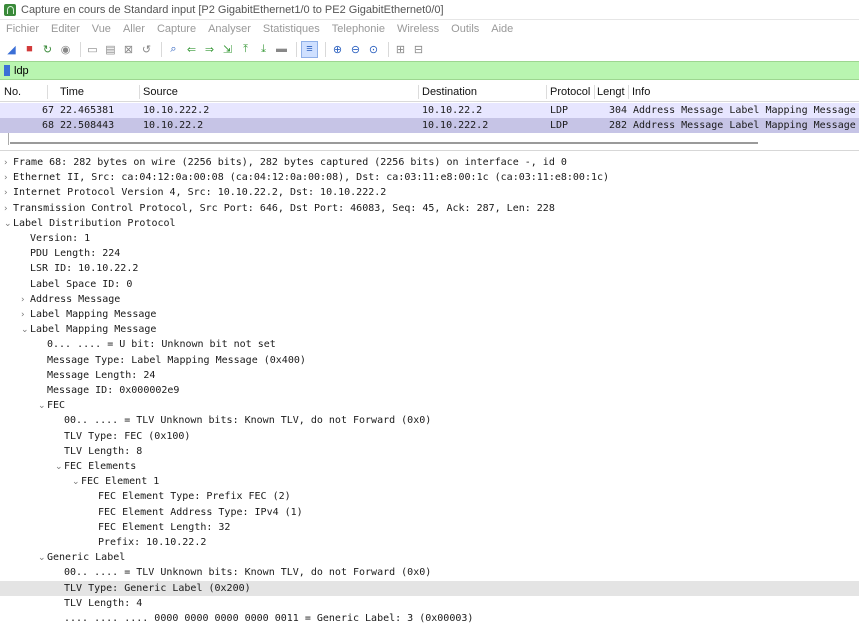 The width and height of the screenshot is (859, 628). I want to click on options-icon: ◉, so click(65, 49).